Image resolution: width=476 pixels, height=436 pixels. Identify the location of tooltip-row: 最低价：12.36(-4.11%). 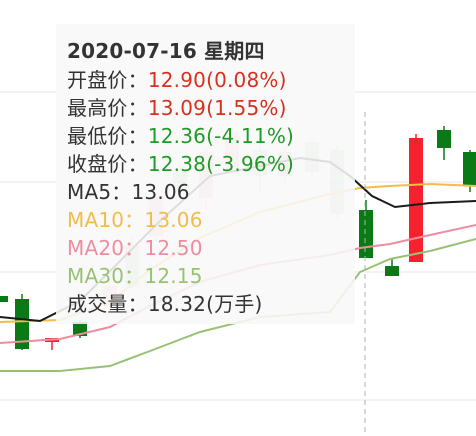
(211, 136).